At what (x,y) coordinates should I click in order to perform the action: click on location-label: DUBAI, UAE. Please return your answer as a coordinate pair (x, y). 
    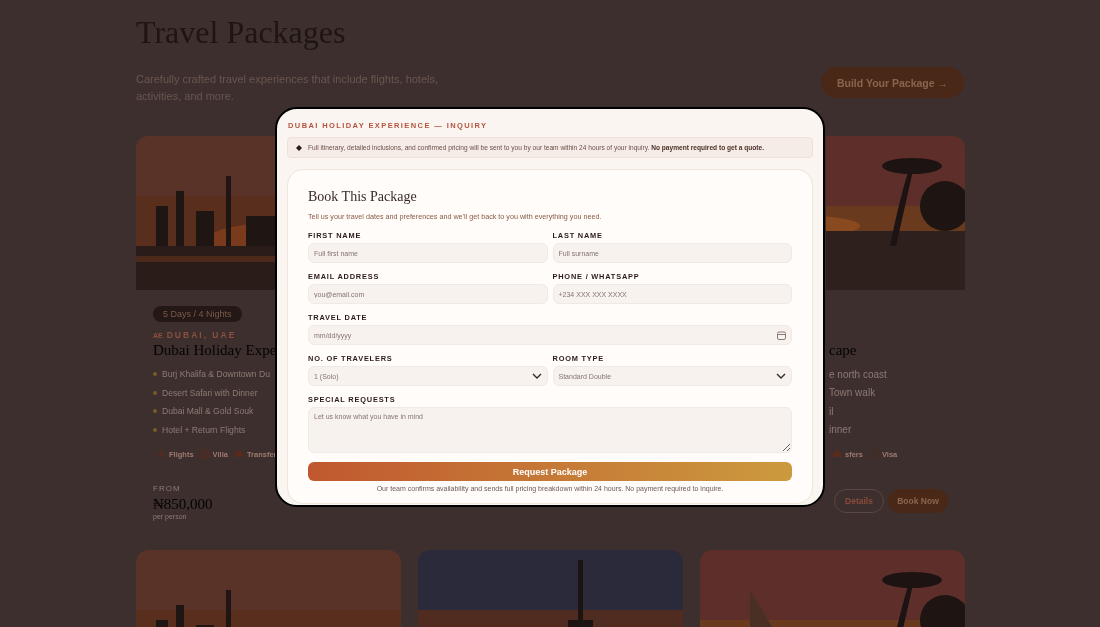
    Looking at the image, I should click on (201, 335).